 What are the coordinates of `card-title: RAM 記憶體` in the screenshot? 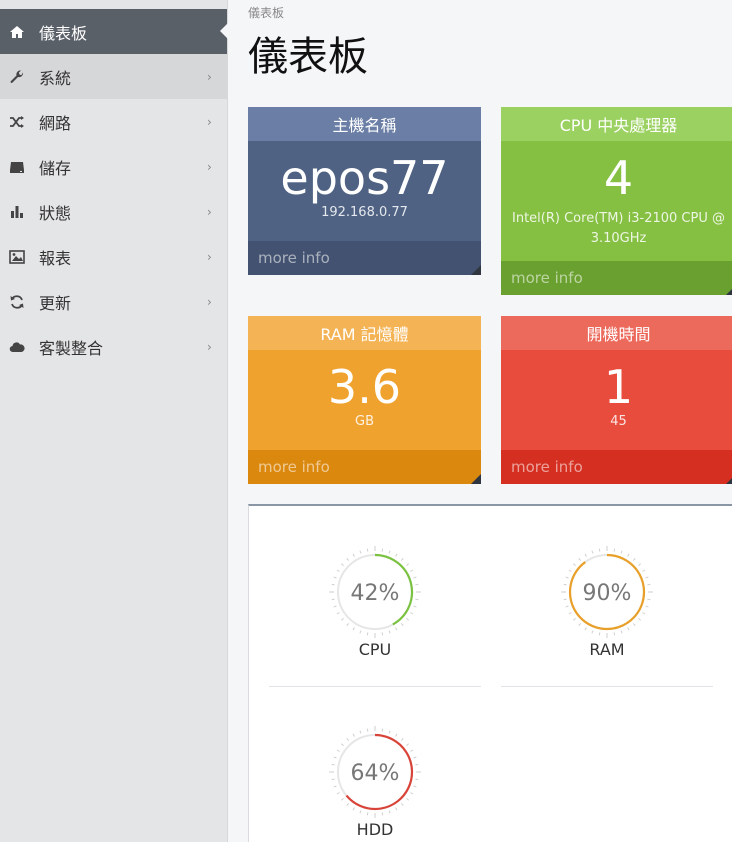 It's located at (364, 333).